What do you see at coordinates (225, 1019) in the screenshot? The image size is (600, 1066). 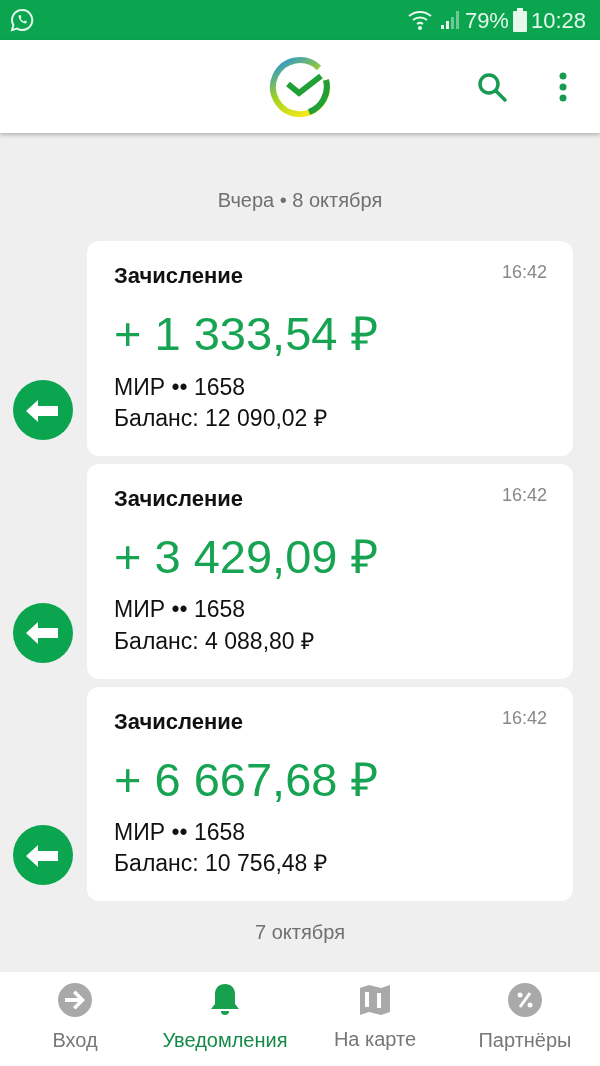 I see `nav-tab: Уведомления` at bounding box center [225, 1019].